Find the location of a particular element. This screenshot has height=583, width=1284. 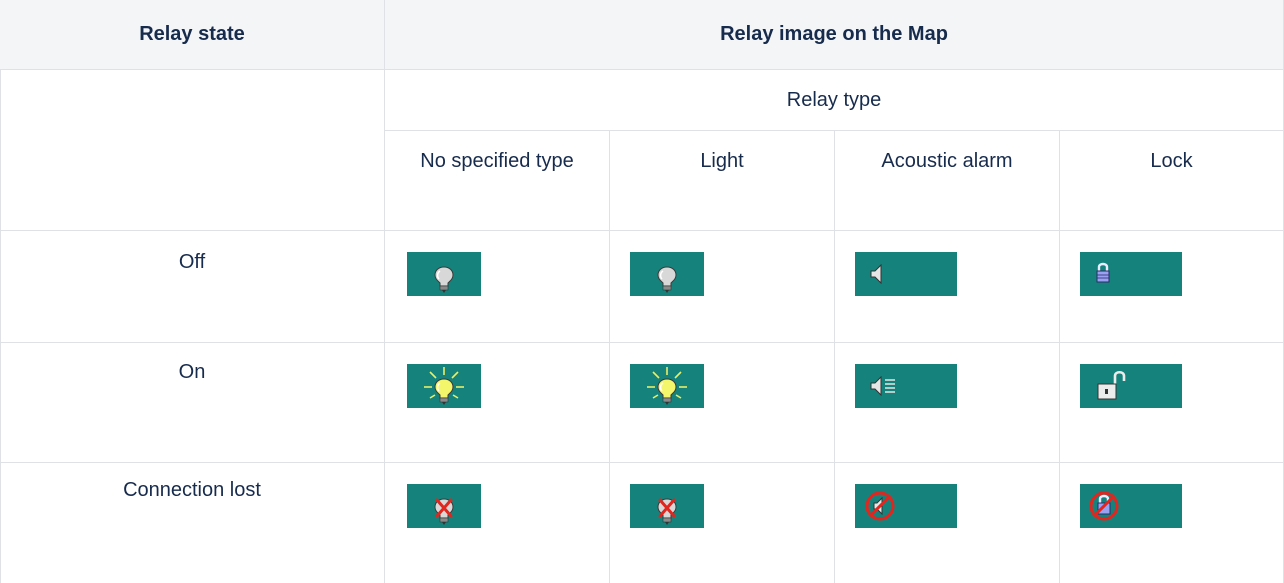

padlock-closed-icon is located at coordinates (1131, 274).